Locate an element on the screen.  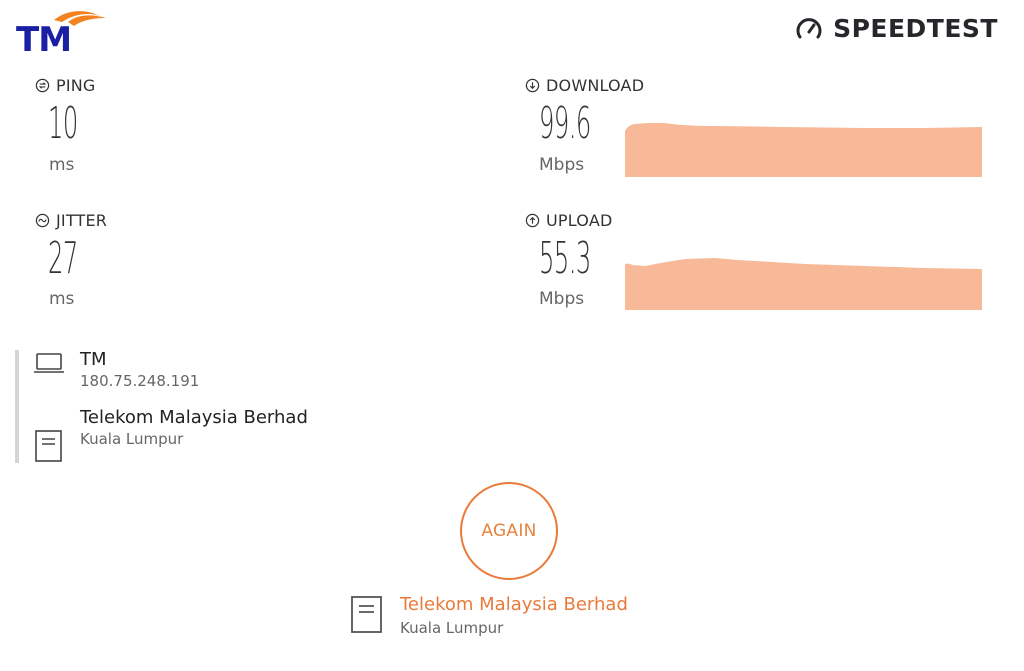
upload-label: UPLOAD is located at coordinates (579, 220).